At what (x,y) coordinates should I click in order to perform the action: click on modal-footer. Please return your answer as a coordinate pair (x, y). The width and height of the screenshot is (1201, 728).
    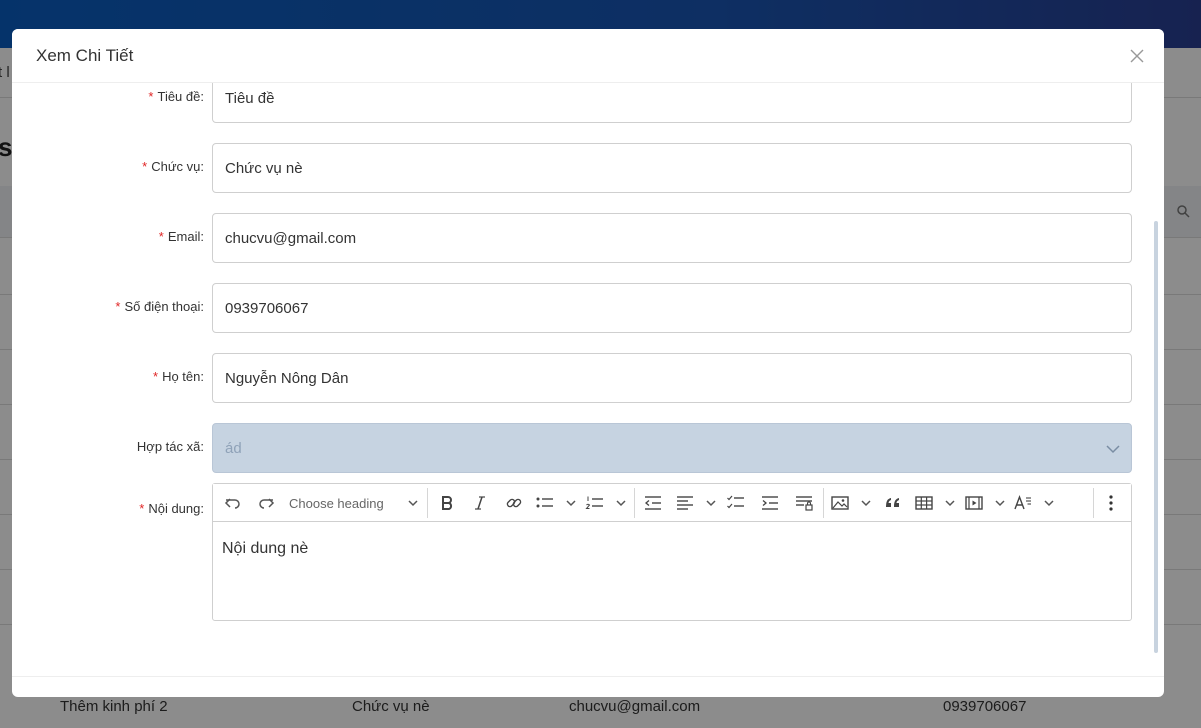
    Looking at the image, I should click on (588, 686).